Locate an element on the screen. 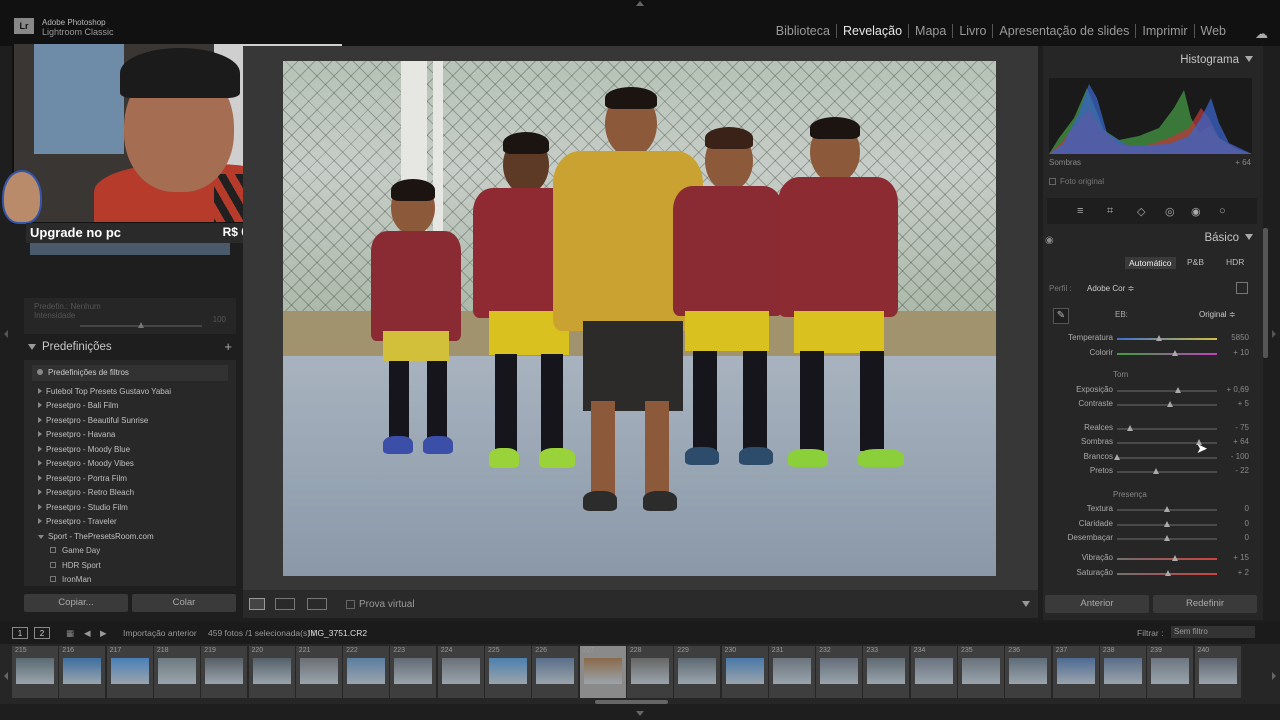 The image size is (1280, 720). slider-row: Textura 0 is located at coordinates (1148, 510).